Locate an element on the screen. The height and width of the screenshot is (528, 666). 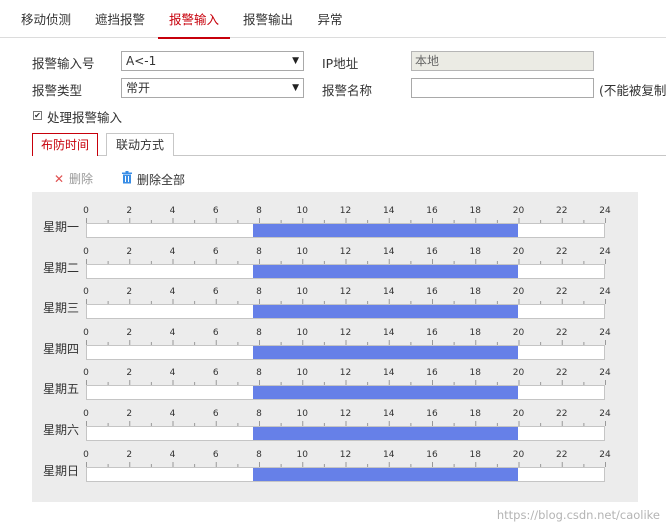
watermark: https://blog.csdn.net/caolike is located at coordinates (578, 515).